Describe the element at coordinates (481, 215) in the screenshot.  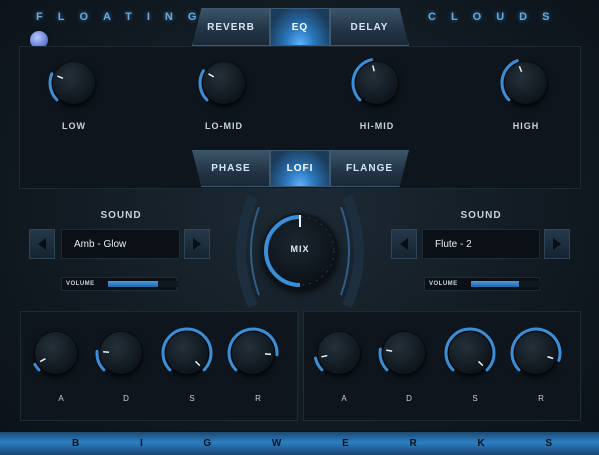
I see `layer-b-sound-label: SOUND` at that location.